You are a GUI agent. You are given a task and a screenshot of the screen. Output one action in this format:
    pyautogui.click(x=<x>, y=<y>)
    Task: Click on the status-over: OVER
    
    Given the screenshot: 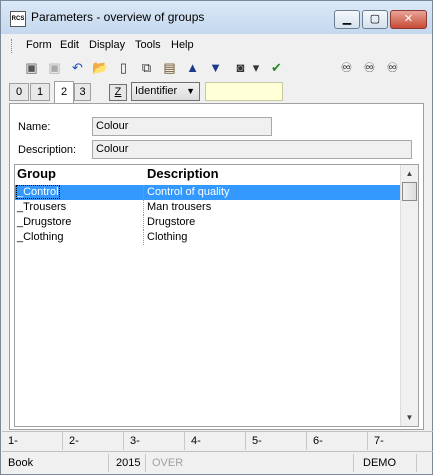 What is the action you would take?
    pyautogui.click(x=250, y=463)
    